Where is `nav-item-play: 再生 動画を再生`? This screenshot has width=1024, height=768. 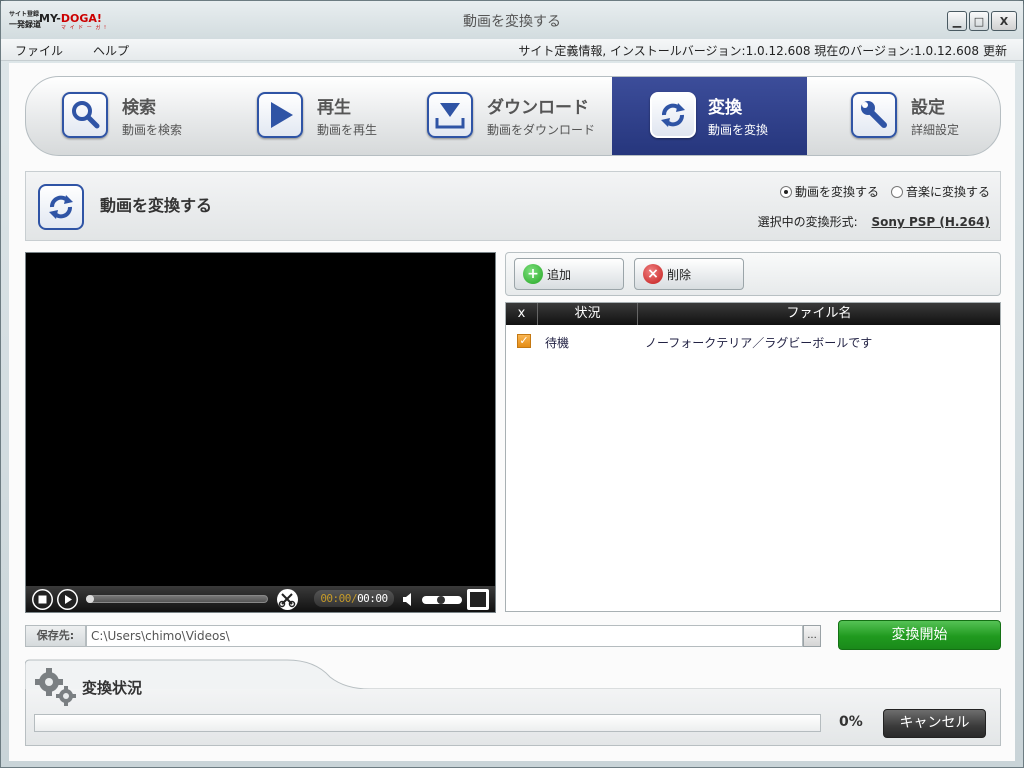 nav-item-play: 再生 動画を再生 is located at coordinates (330, 116).